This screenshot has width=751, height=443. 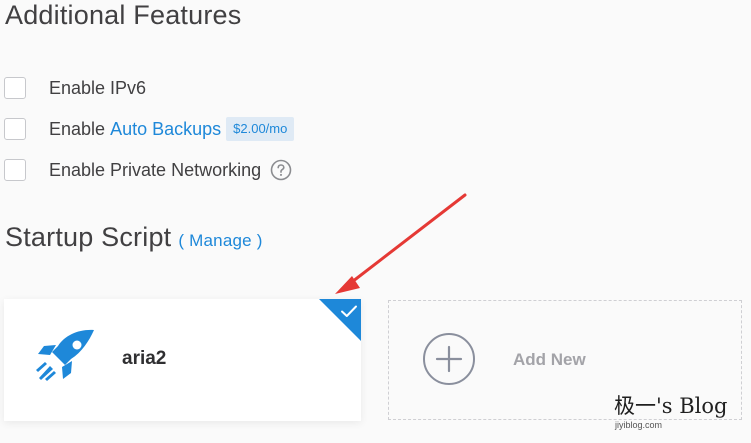 What do you see at coordinates (15, 170) in the screenshot?
I see `private-networking-checkbox` at bounding box center [15, 170].